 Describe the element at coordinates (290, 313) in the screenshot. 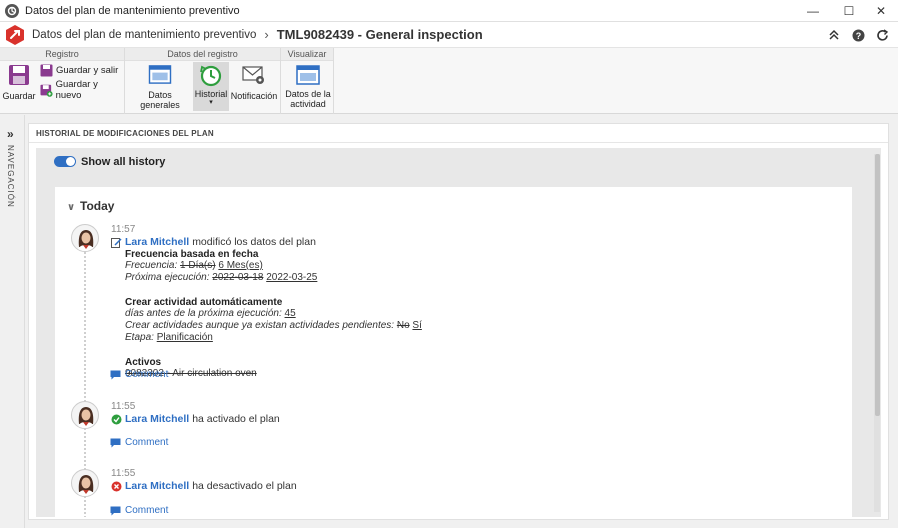

I see `new-value: 45` at that location.